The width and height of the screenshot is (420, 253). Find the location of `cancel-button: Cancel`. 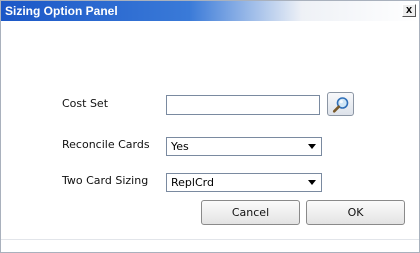

cancel-button: Cancel is located at coordinates (250, 212).